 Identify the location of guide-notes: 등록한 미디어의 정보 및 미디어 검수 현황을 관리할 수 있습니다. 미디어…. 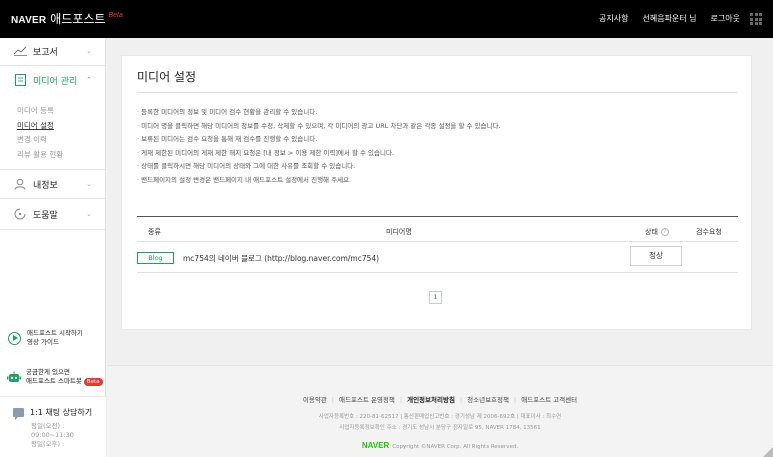
(319, 147).